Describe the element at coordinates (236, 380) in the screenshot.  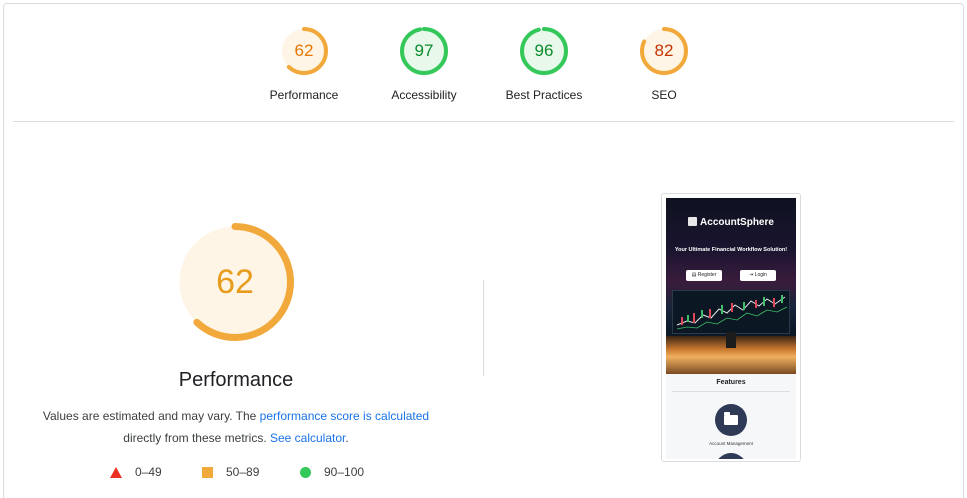
I see `main-gauge-title: Performance` at that location.